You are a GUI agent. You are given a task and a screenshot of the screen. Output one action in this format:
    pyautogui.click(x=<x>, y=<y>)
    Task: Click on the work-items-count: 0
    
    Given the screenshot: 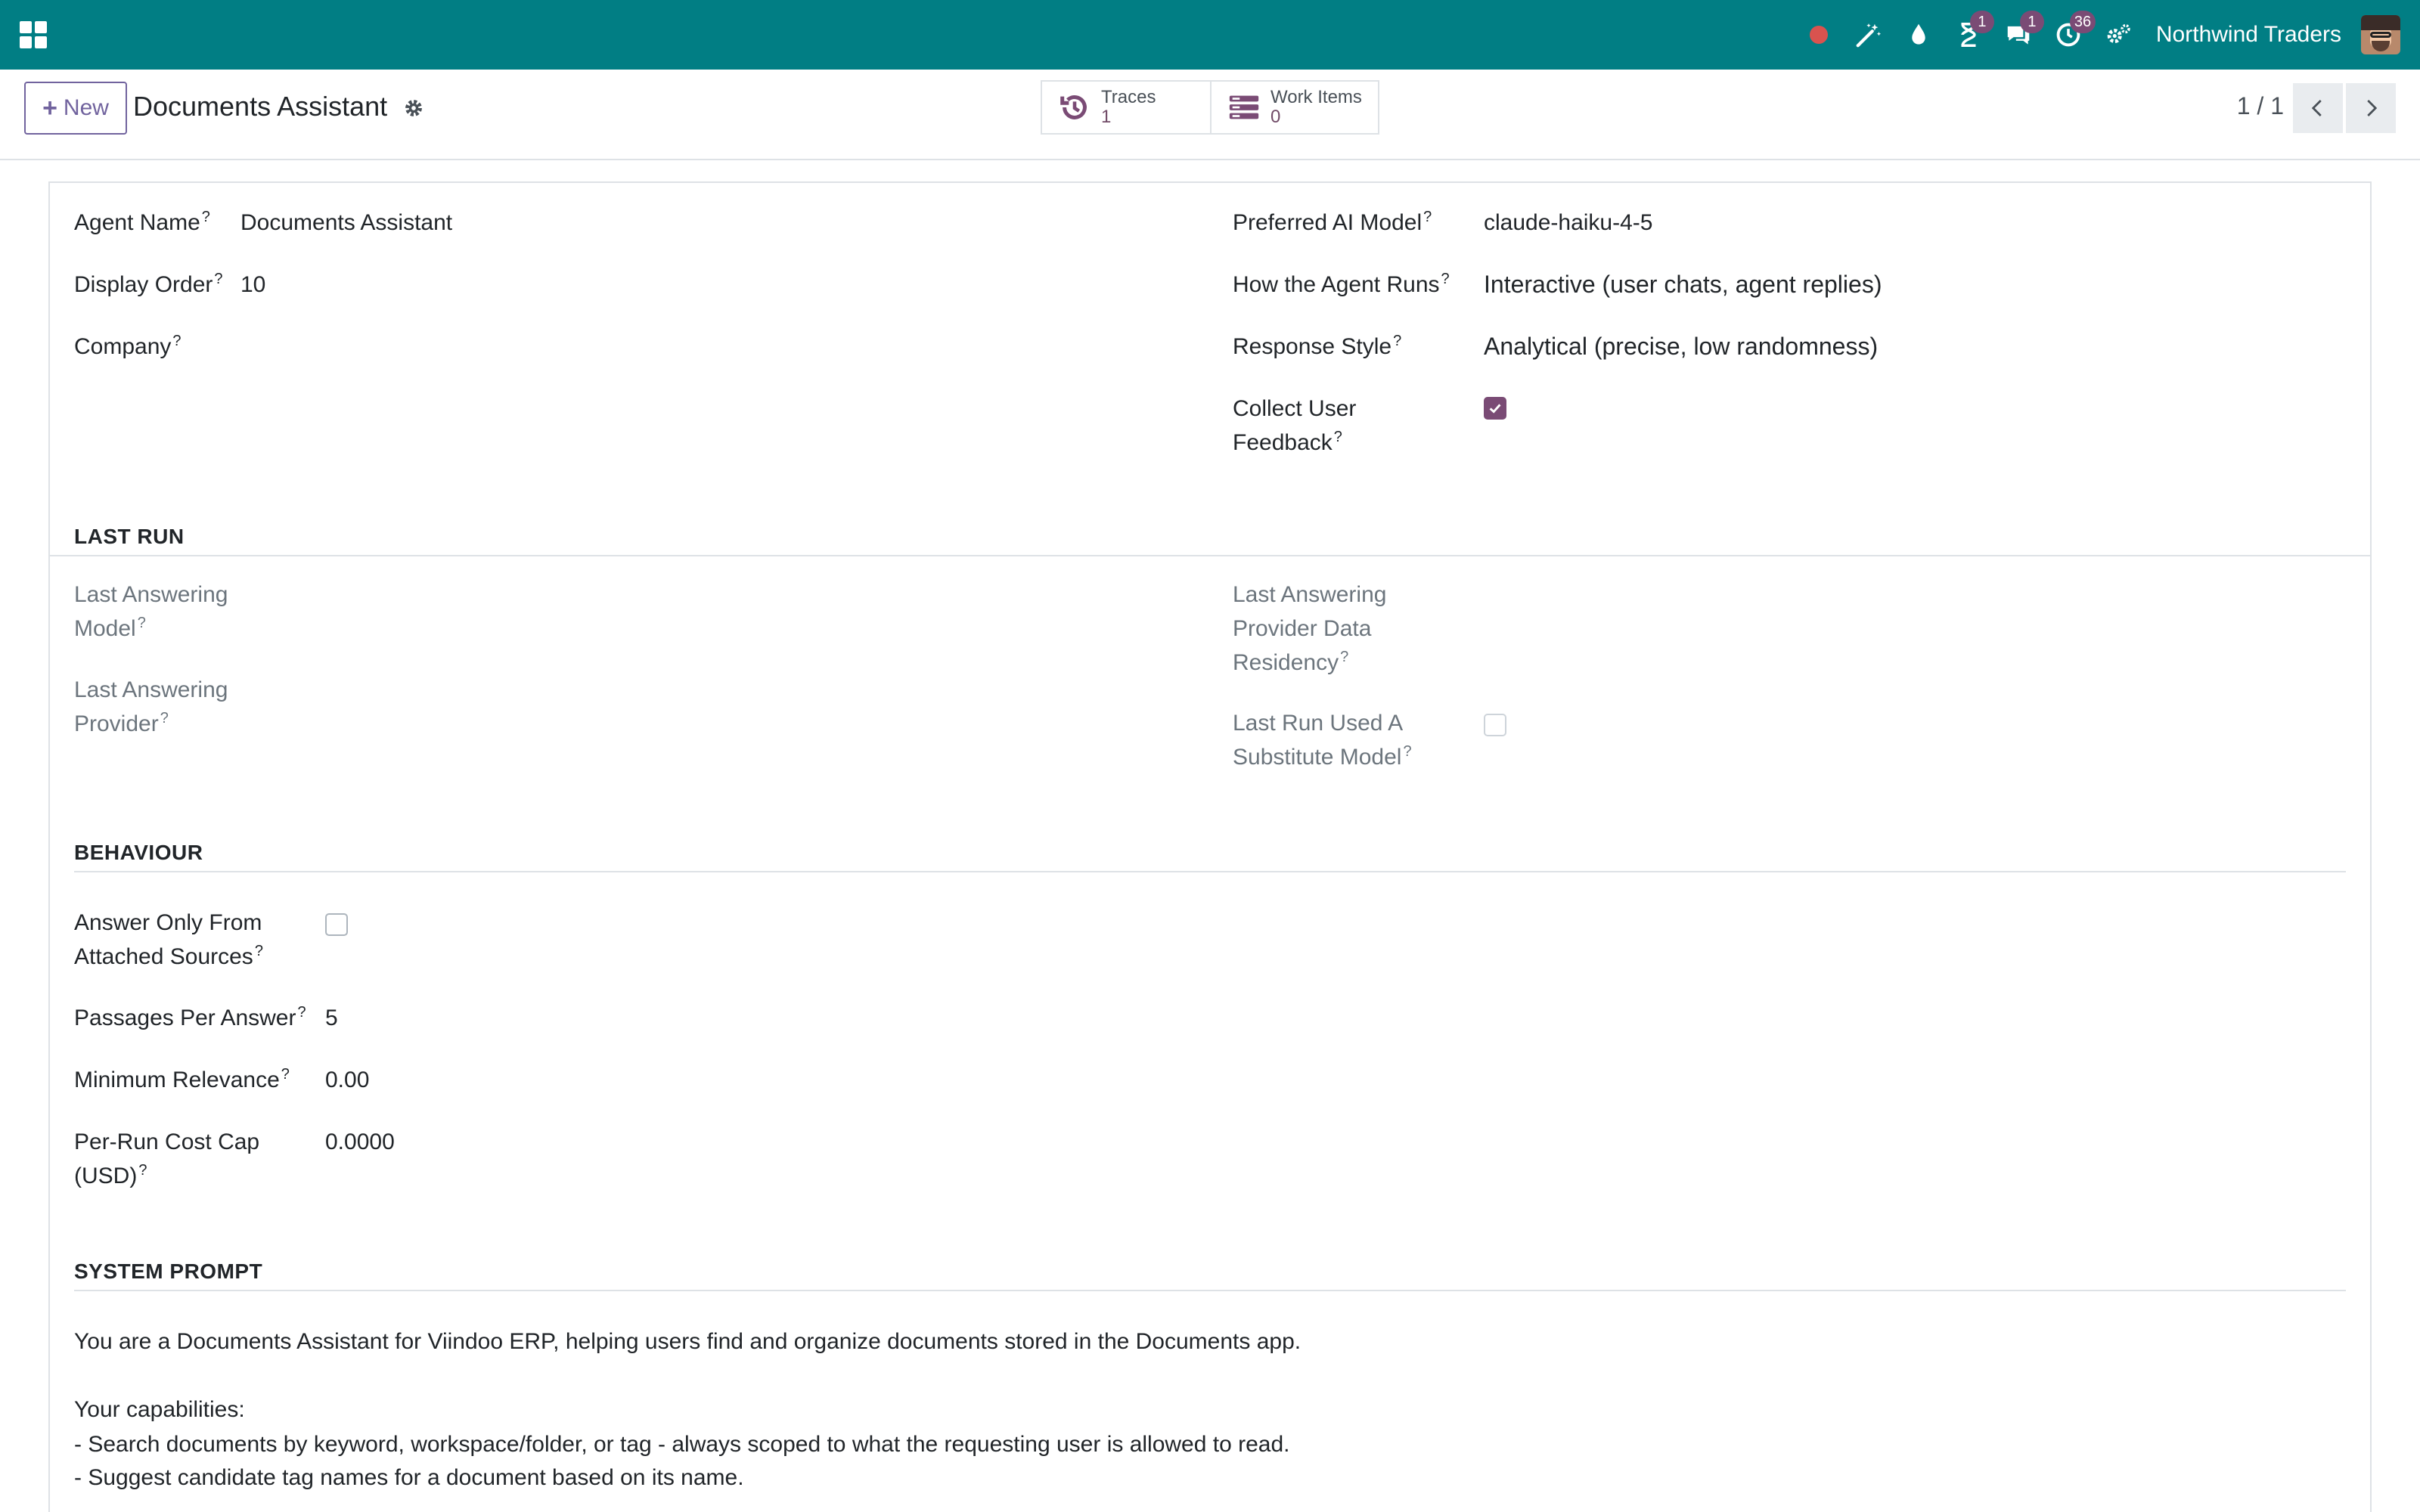 What is the action you would take?
    pyautogui.click(x=1275, y=117)
    